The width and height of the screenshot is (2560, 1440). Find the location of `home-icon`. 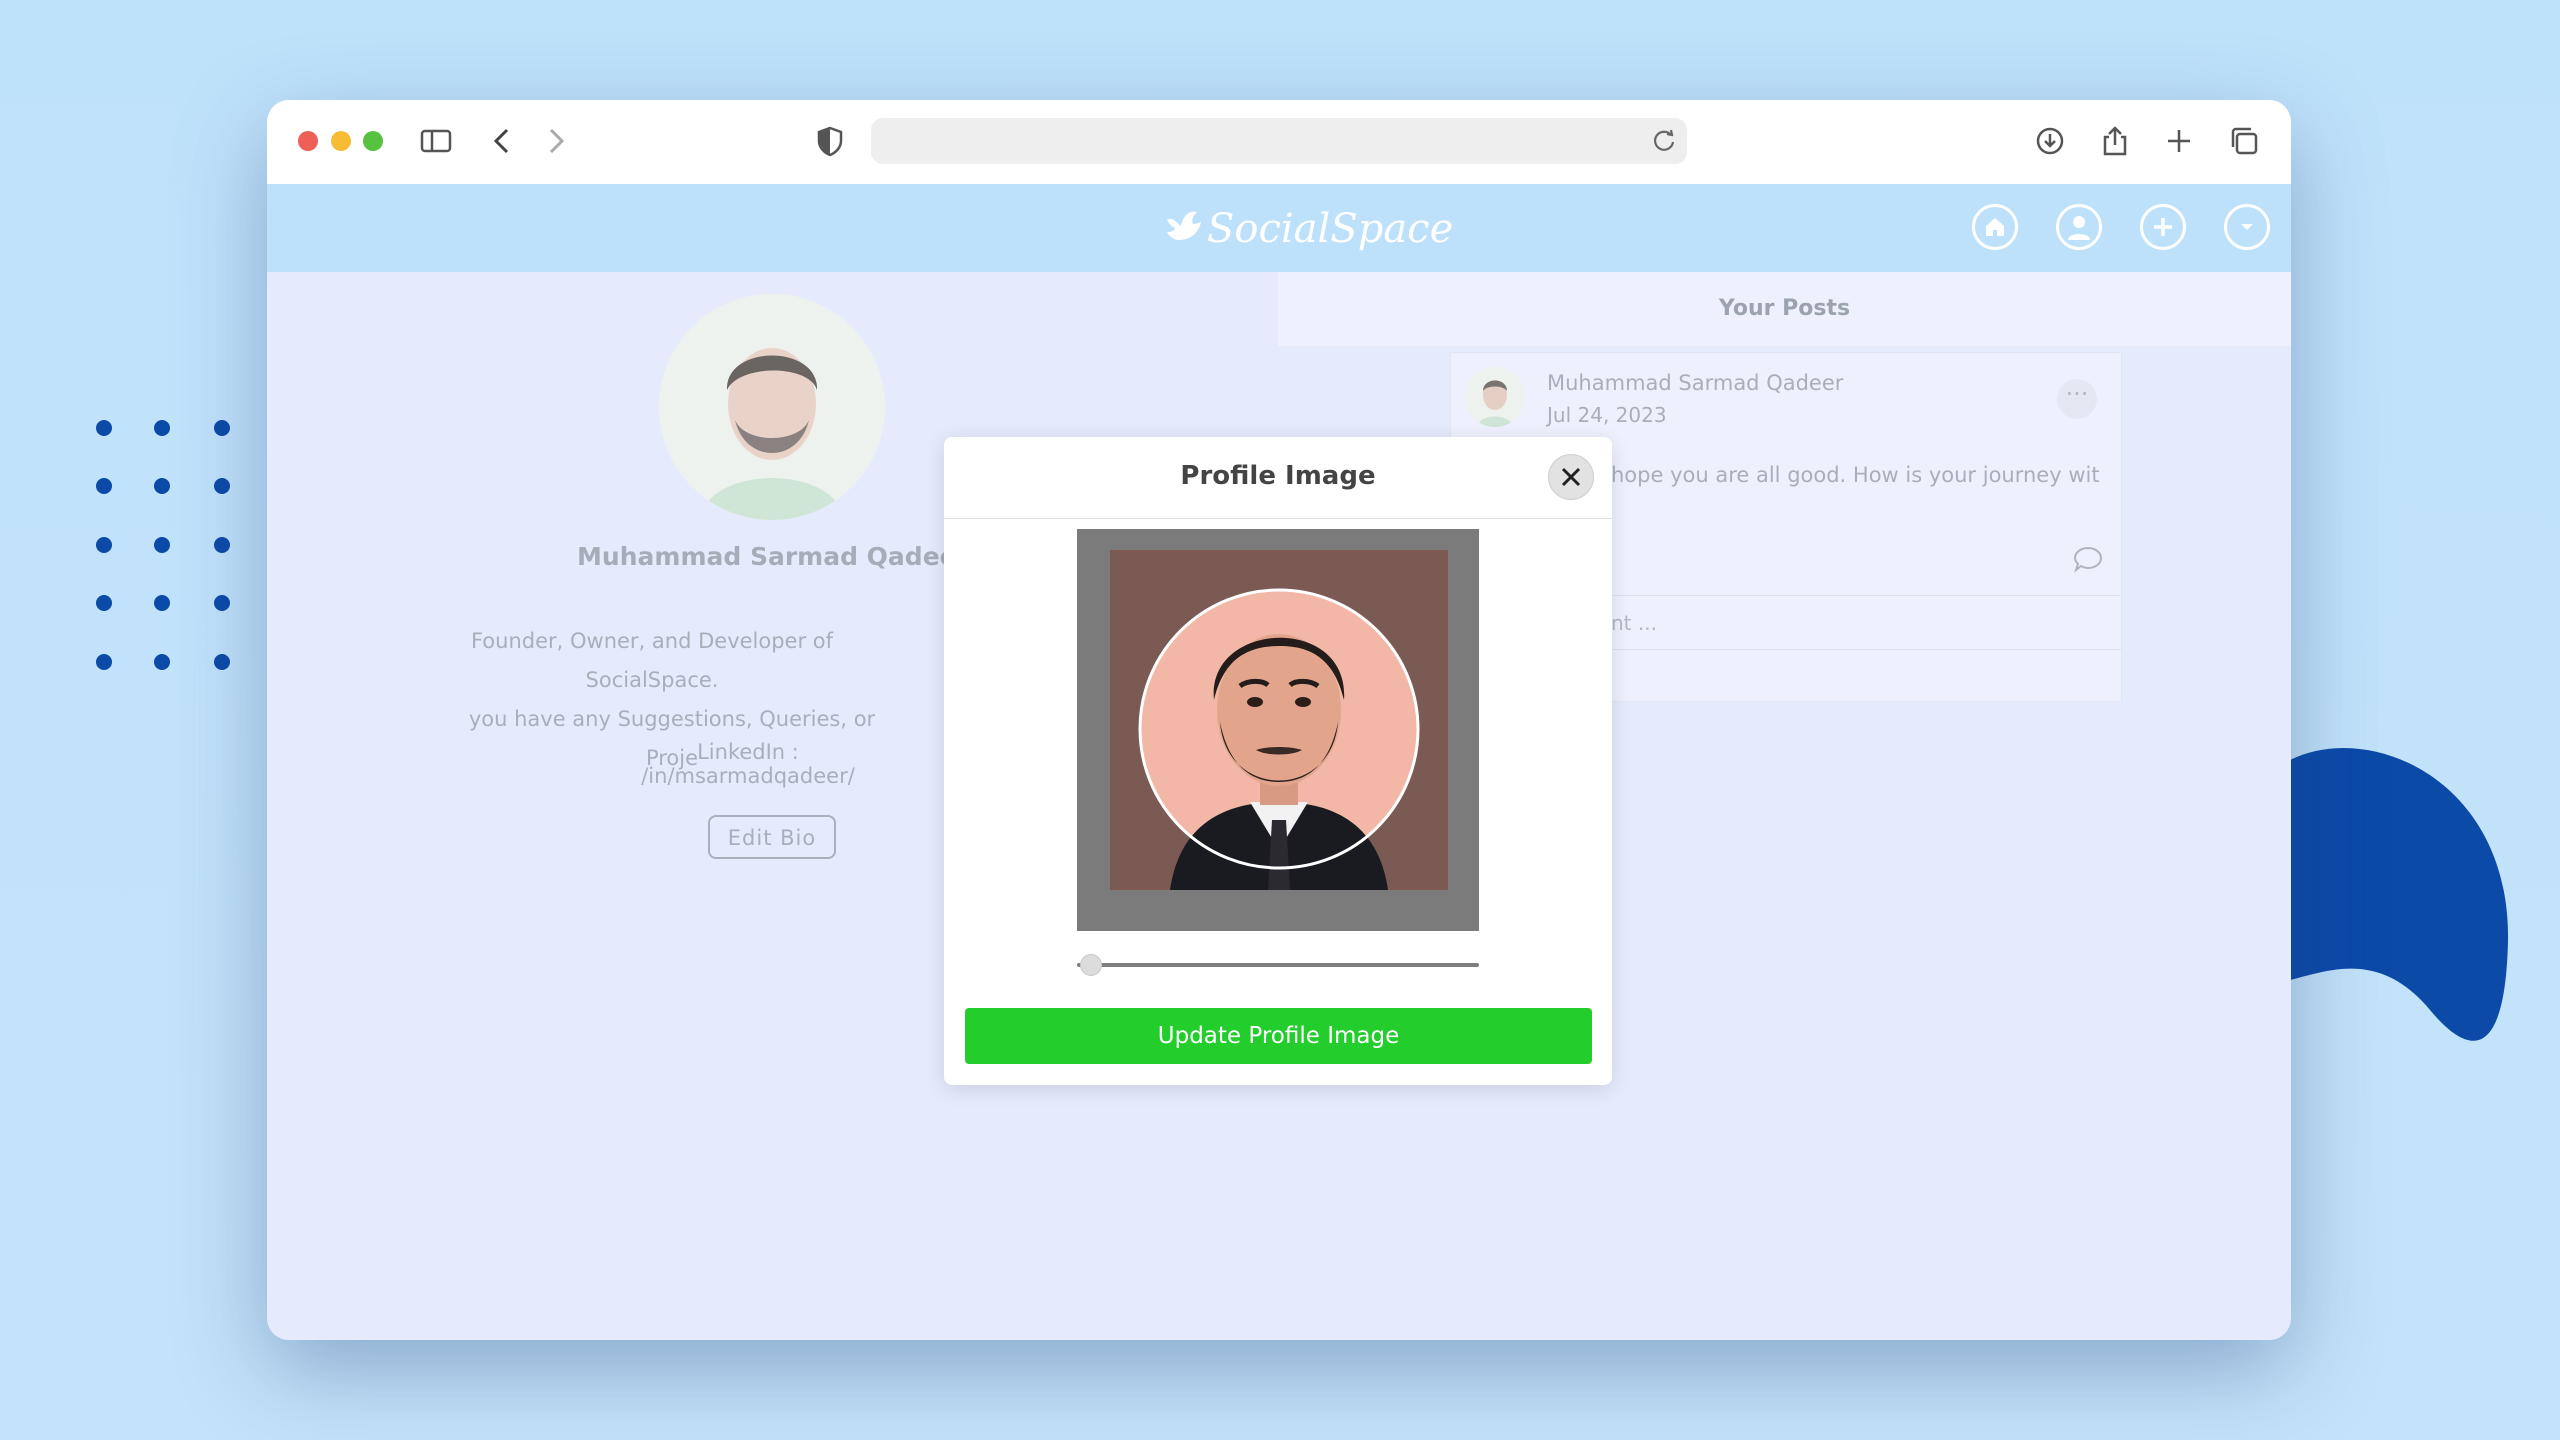

home-icon is located at coordinates (1995, 227).